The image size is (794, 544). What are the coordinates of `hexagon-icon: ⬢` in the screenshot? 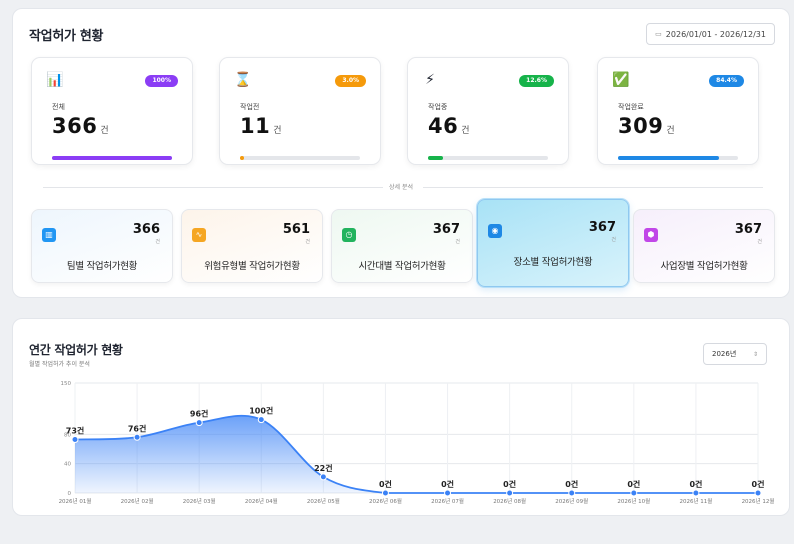 It's located at (651, 235).